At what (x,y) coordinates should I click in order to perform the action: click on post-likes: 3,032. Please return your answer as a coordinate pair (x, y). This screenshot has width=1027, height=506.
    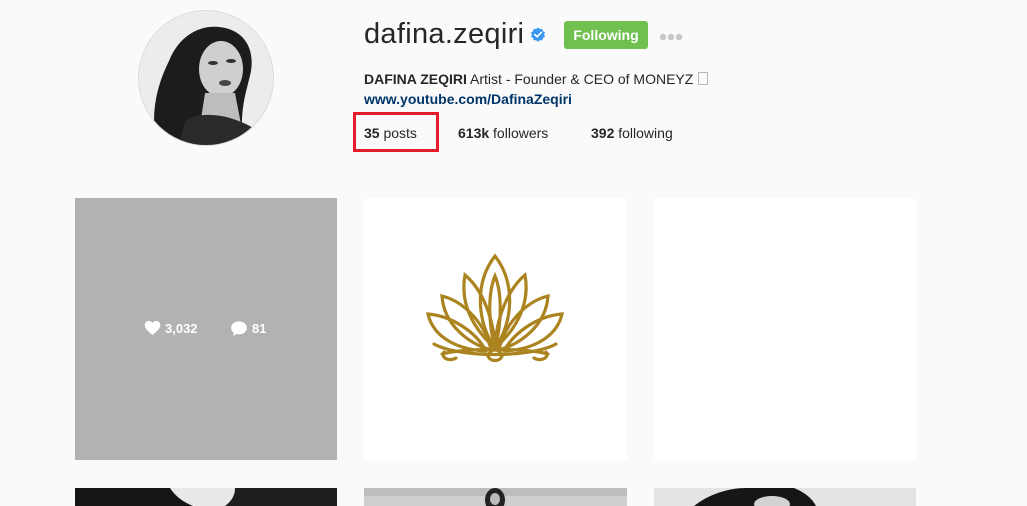
    Looking at the image, I should click on (171, 328).